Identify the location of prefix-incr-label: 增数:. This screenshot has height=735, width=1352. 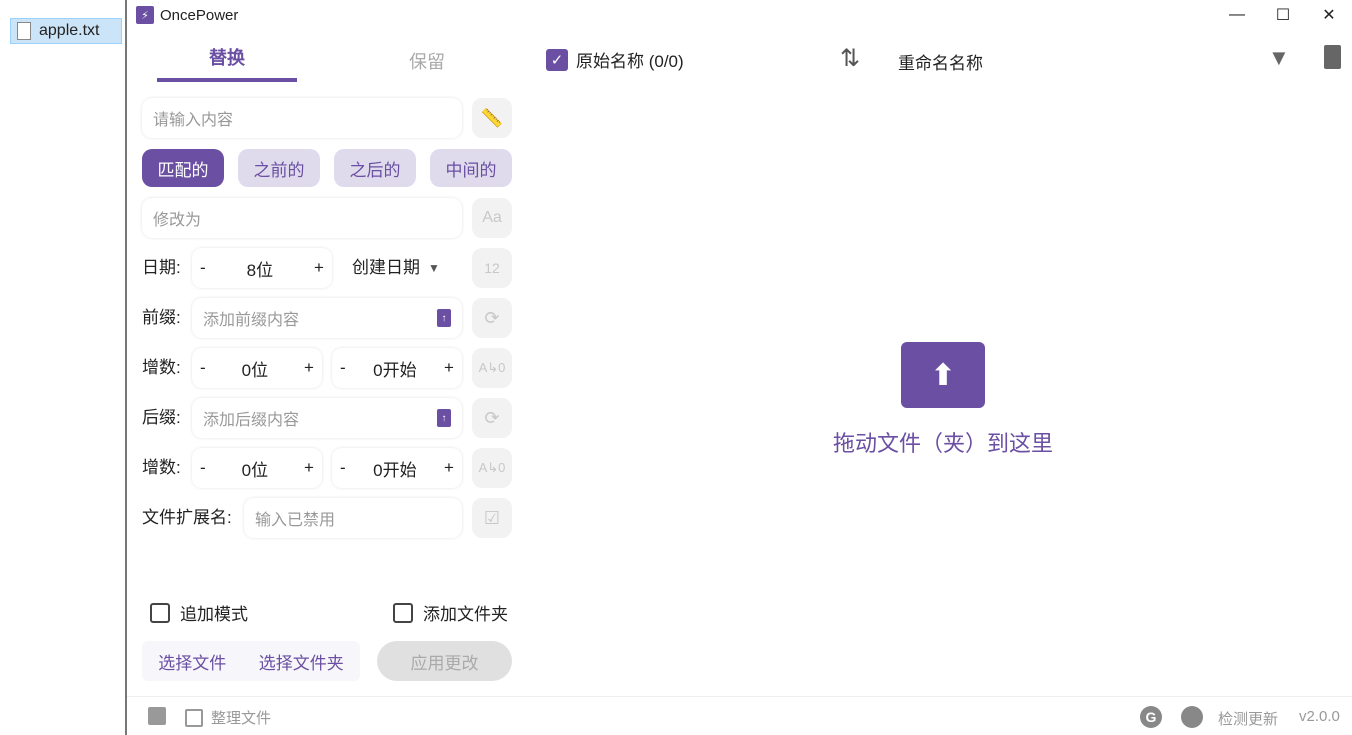
(161, 367).